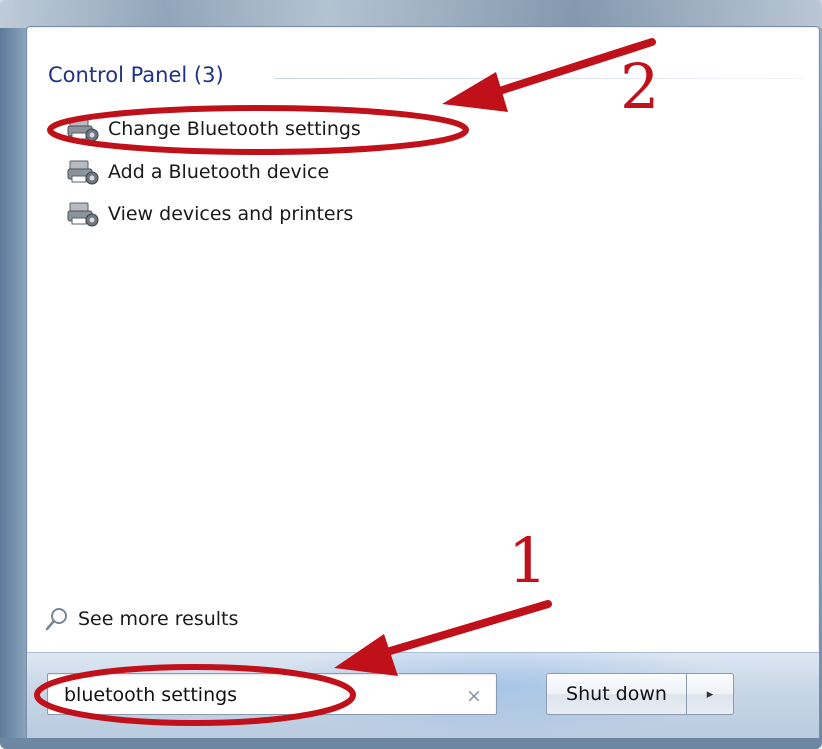  What do you see at coordinates (474, 696) in the screenshot?
I see `clear-search-icon: ×` at bounding box center [474, 696].